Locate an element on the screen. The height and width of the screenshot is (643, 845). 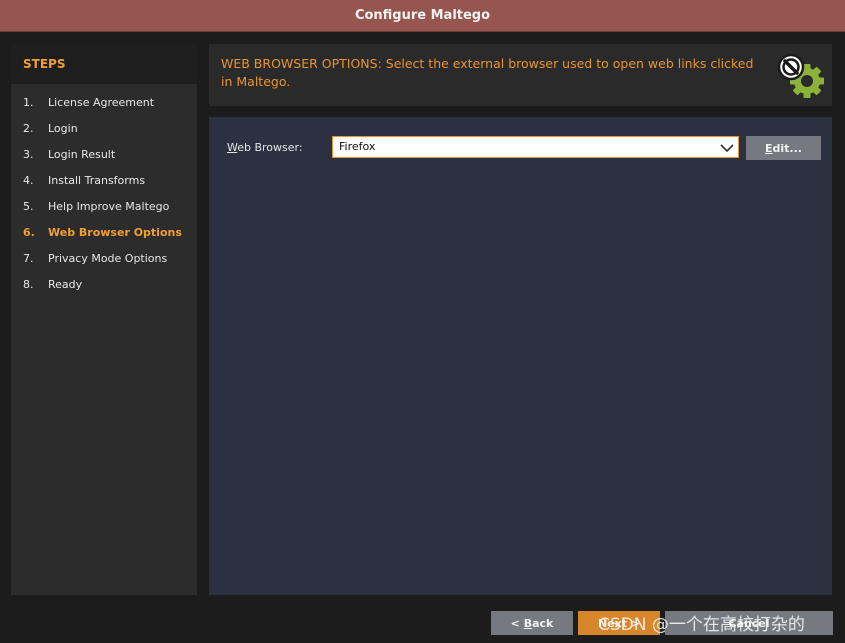
next-button: Next > is located at coordinates (619, 623).